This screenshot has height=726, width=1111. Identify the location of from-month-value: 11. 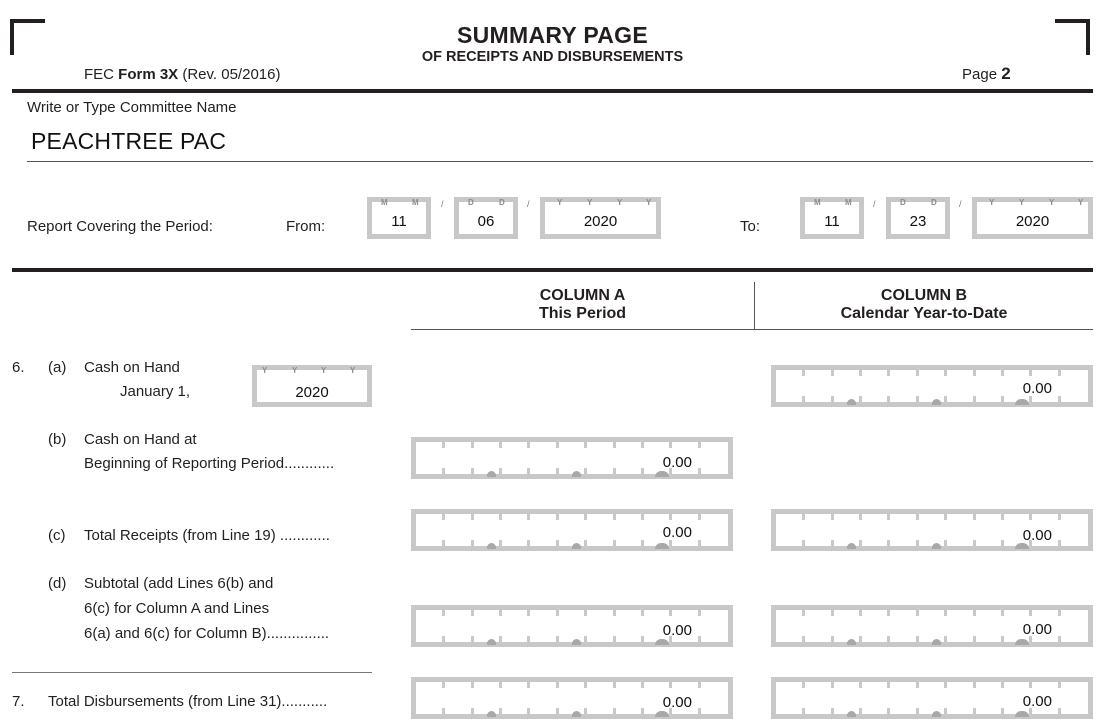
(399, 221).